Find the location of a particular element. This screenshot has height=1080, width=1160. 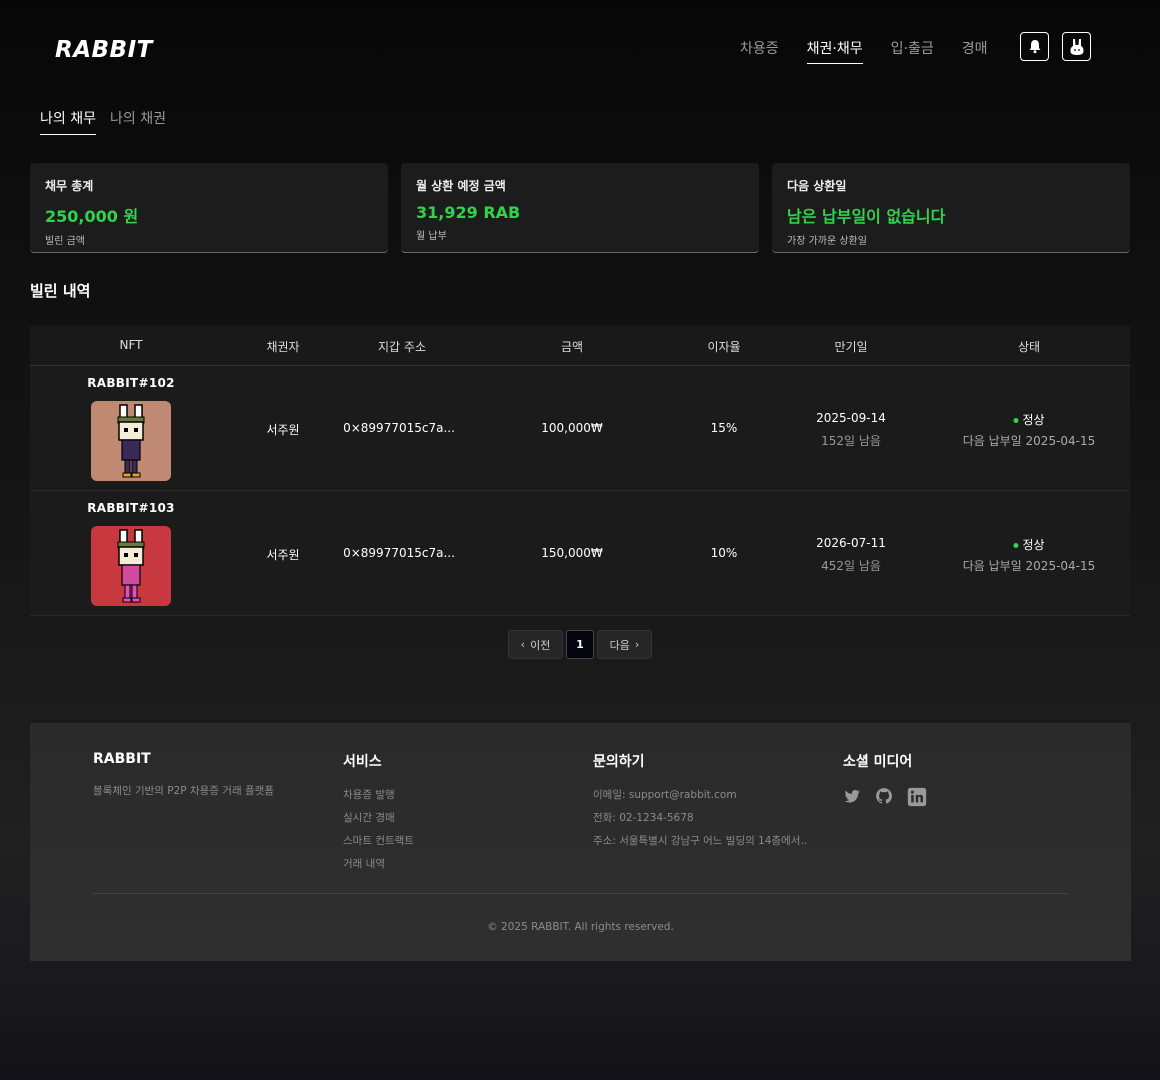

footer-brand-name: RABBIT is located at coordinates (122, 759).